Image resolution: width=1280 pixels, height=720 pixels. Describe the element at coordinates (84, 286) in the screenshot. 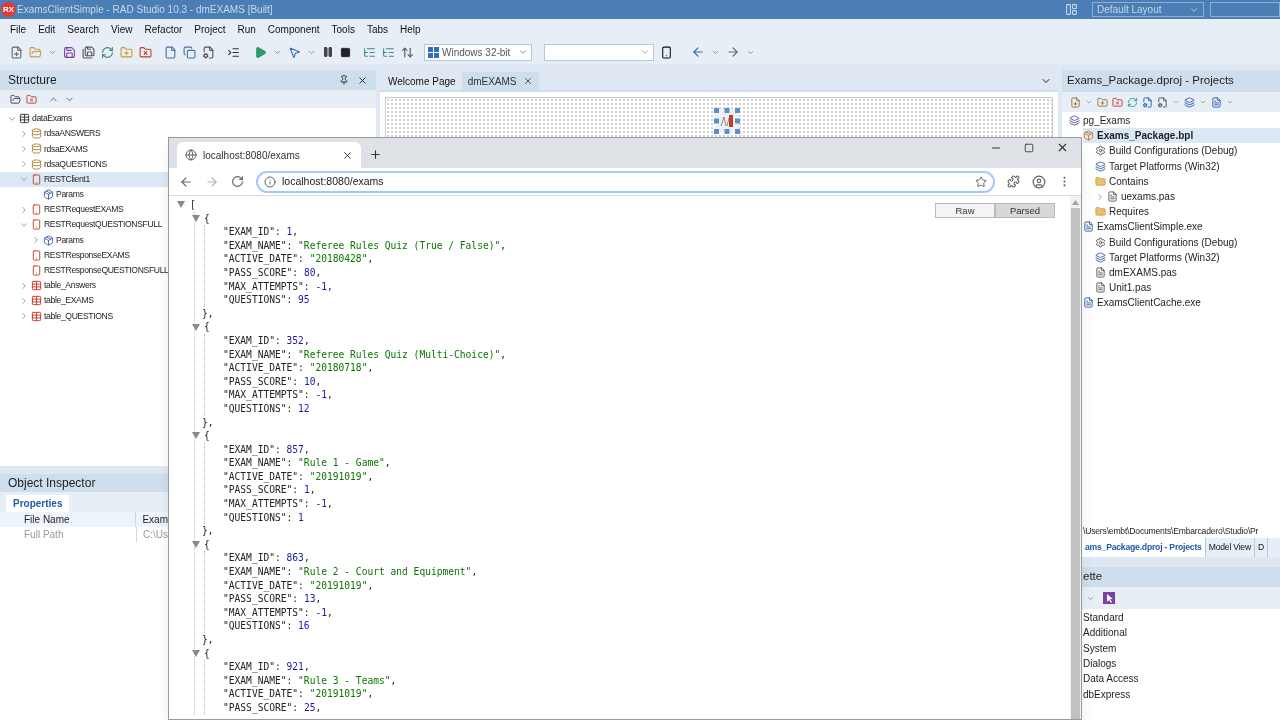

I see `tree-item: table_Answers` at that location.